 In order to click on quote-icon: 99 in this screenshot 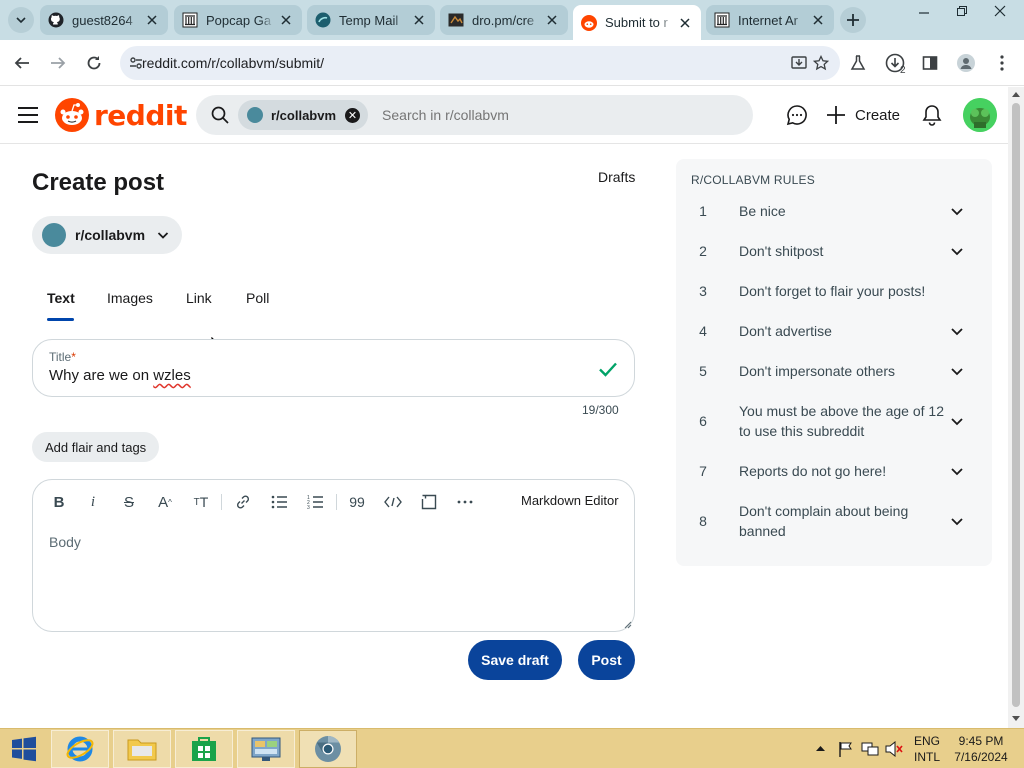, I will do `click(357, 502)`.